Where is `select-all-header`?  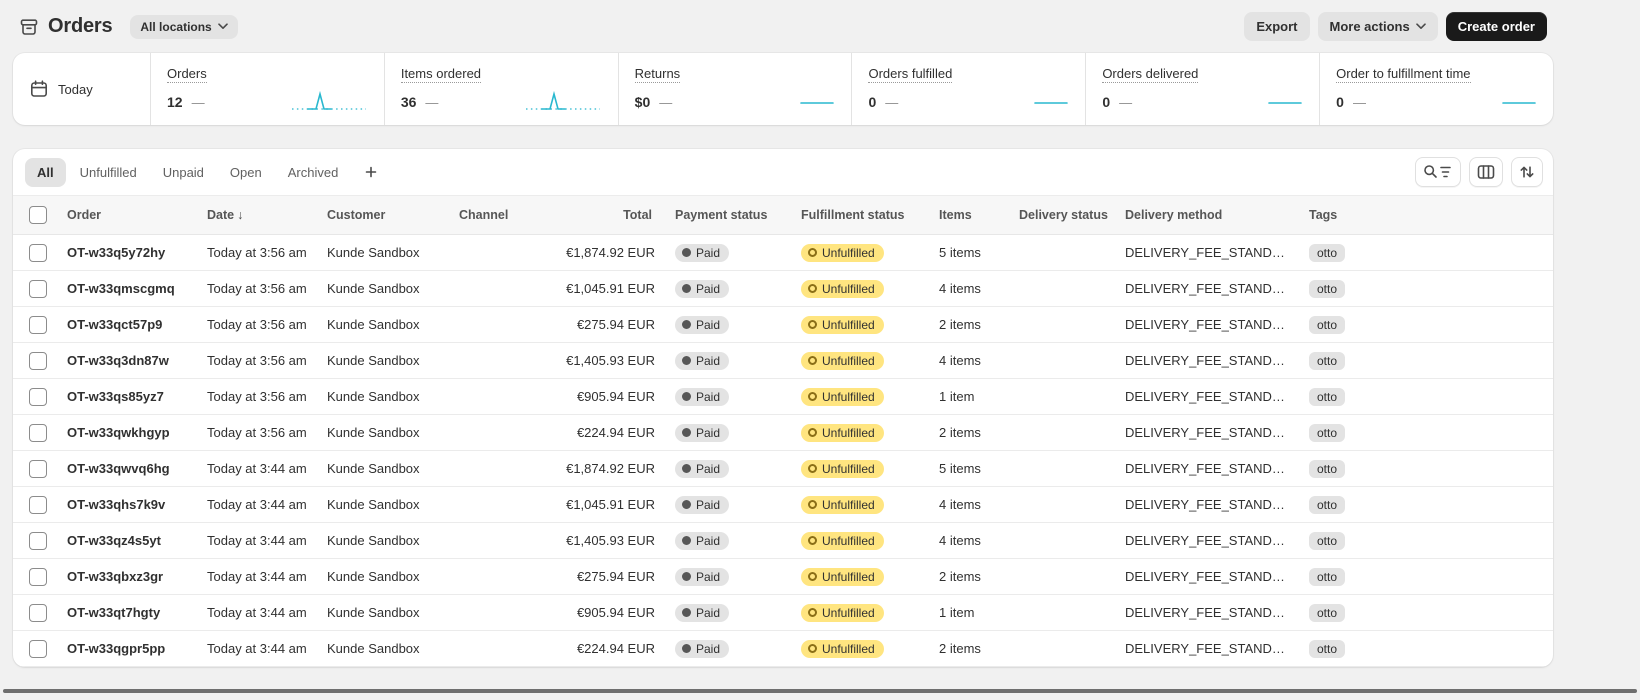
select-all-header is located at coordinates (35, 215).